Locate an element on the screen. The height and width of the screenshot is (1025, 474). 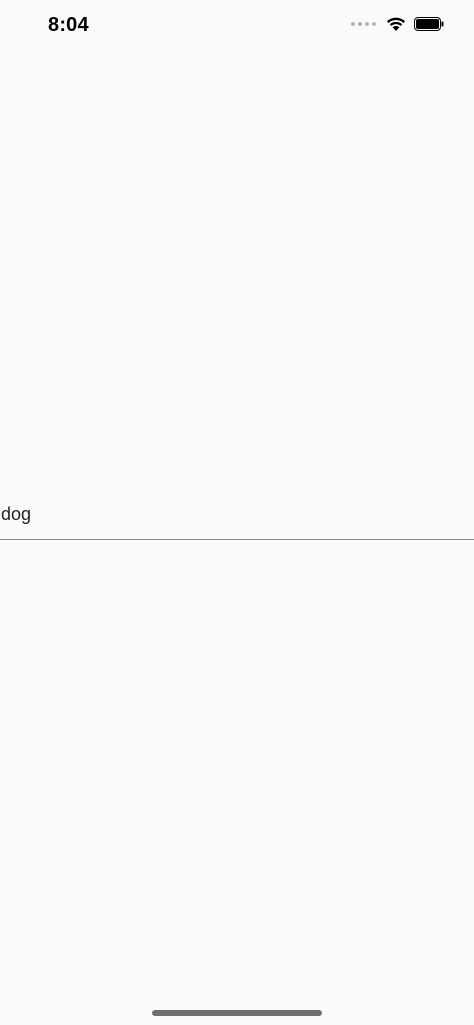
status-bar: 8:04 is located at coordinates (237, 27).